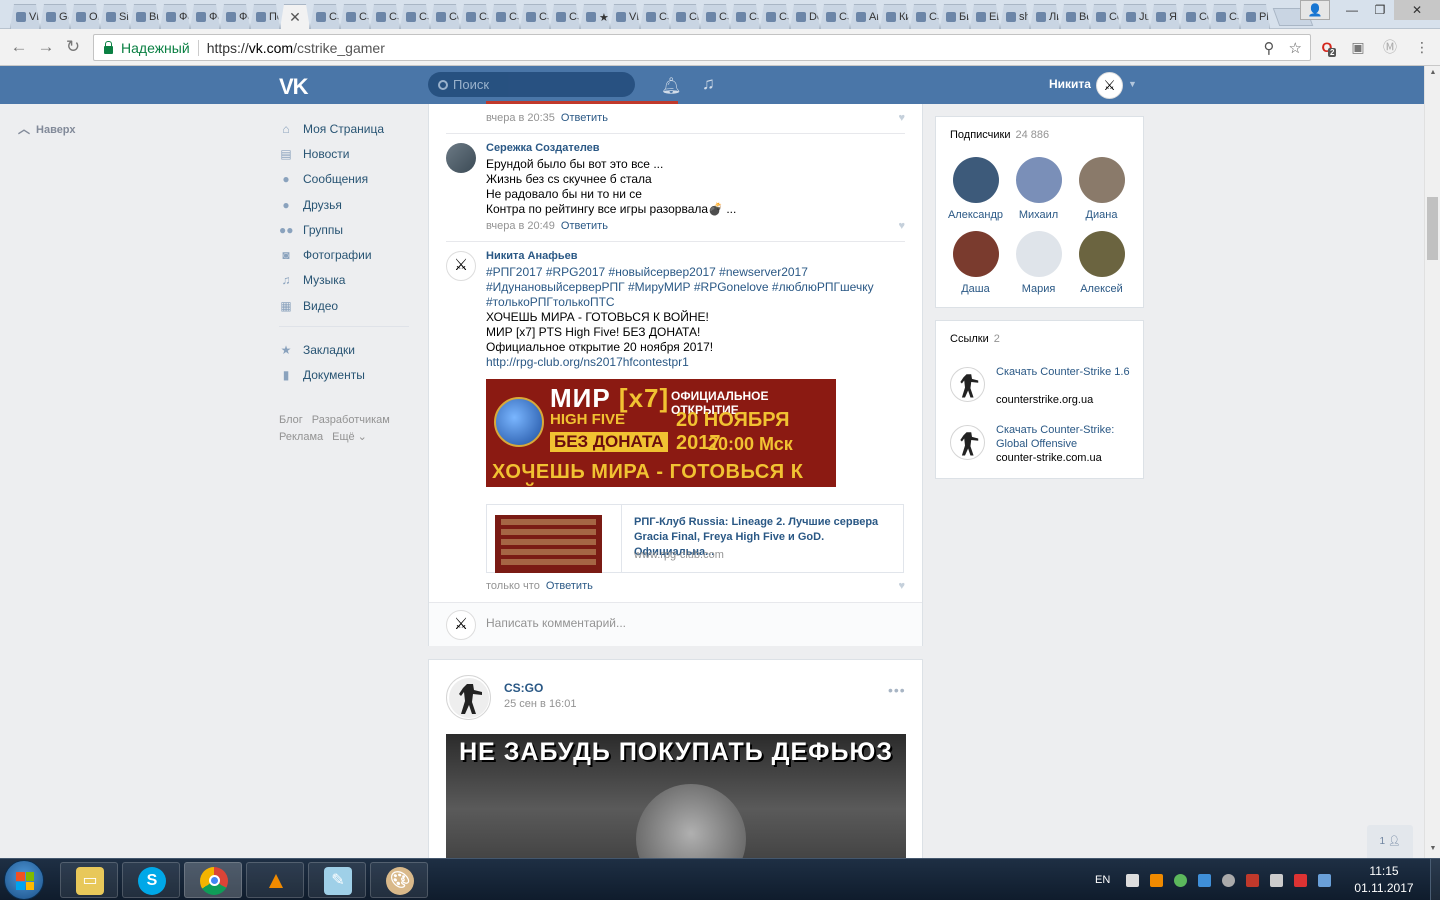  What do you see at coordinates (685, 16) in the screenshot?
I see `browser-tab: Ск` at bounding box center [685, 16].